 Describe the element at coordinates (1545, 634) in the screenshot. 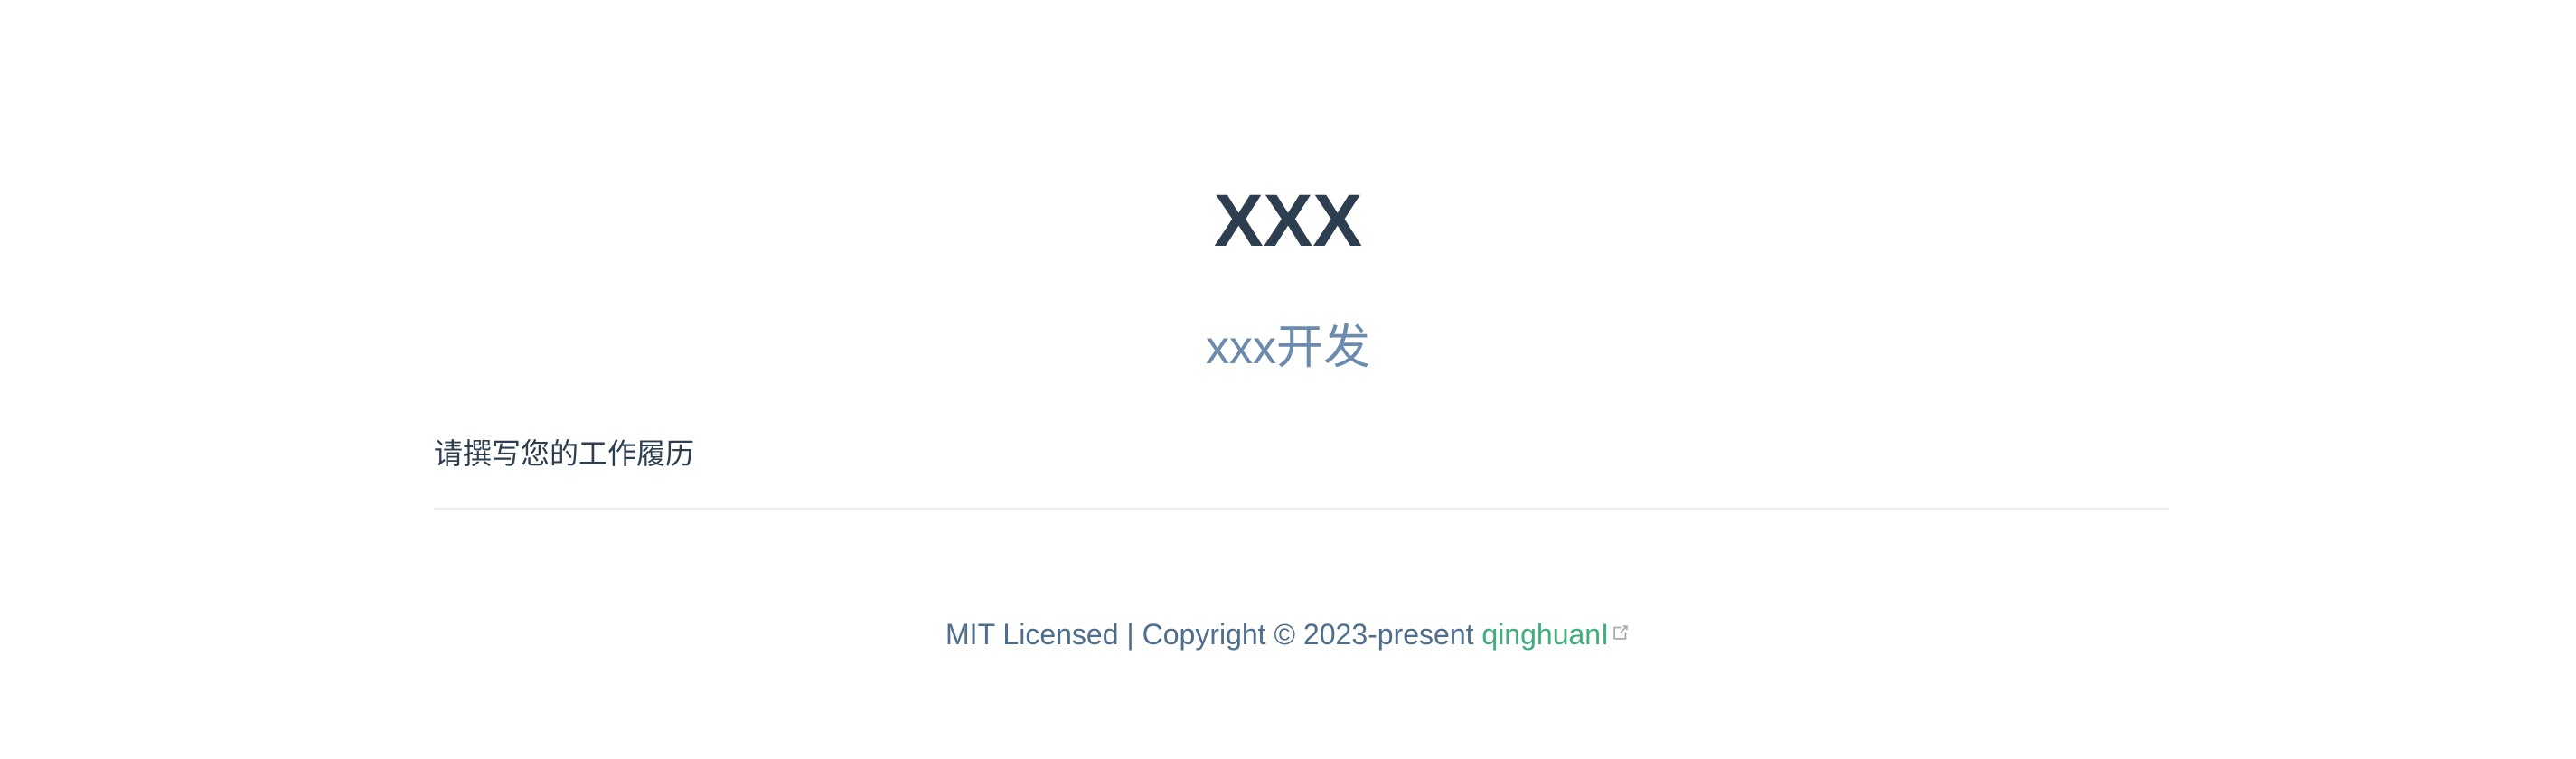

I see `author-link-label: qinghuanI` at that location.